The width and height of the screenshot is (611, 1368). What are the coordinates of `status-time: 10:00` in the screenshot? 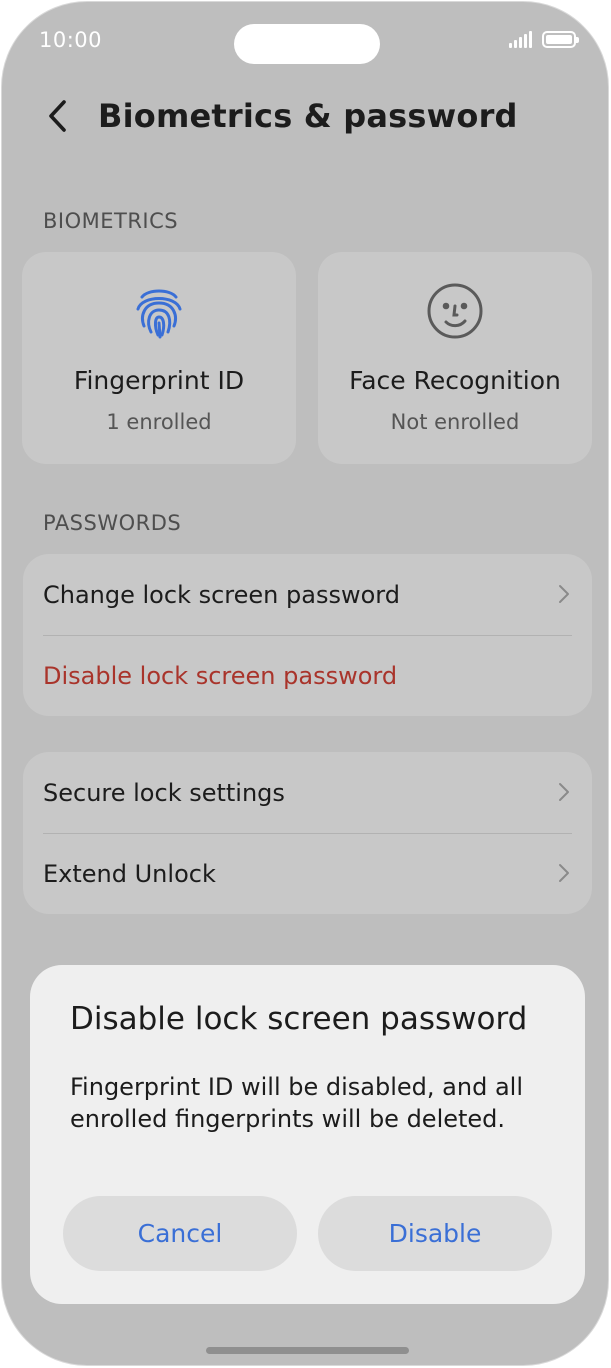 It's located at (71, 40).